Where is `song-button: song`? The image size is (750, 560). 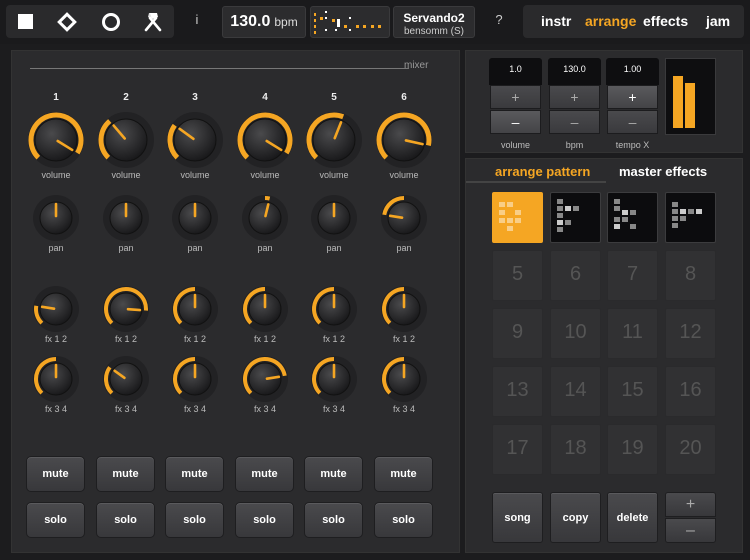
song-button: song is located at coordinates (517, 517).